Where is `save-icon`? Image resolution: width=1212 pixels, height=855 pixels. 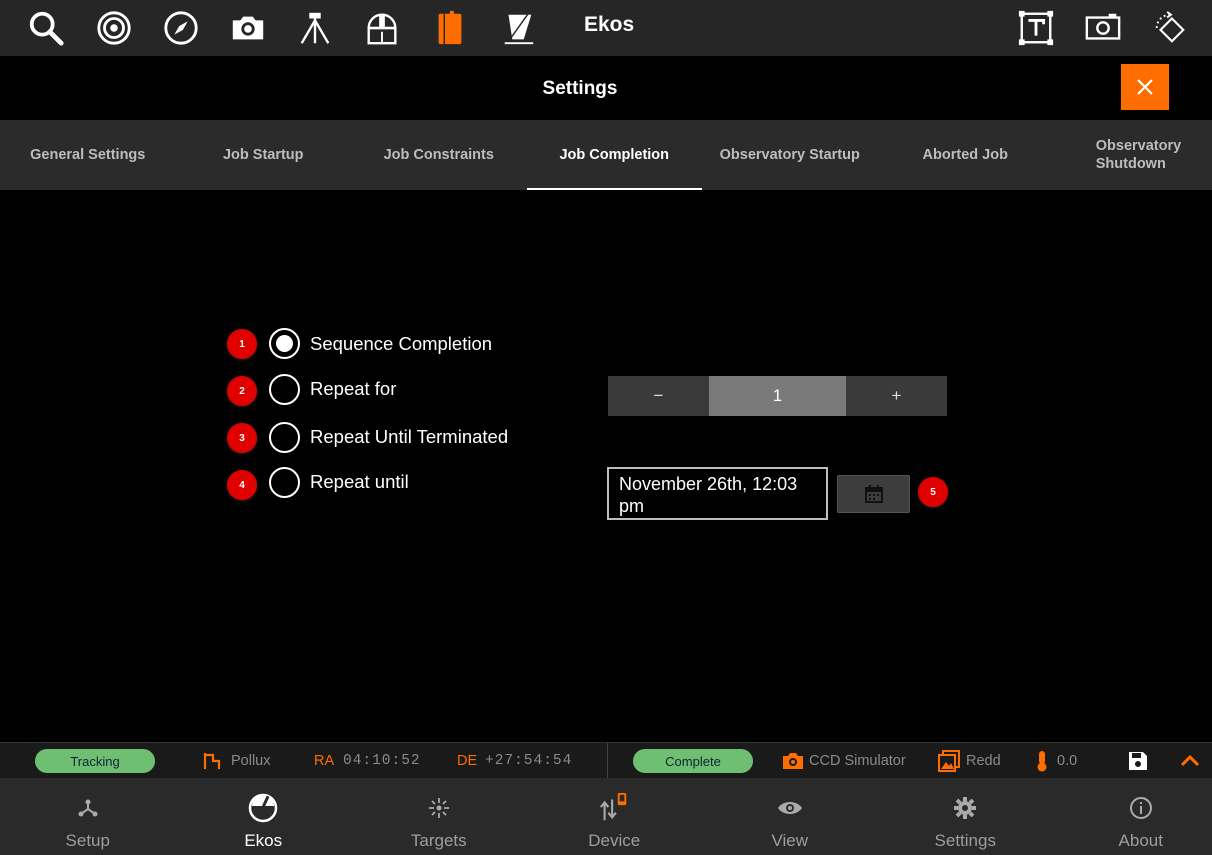 save-icon is located at coordinates (1138, 761).